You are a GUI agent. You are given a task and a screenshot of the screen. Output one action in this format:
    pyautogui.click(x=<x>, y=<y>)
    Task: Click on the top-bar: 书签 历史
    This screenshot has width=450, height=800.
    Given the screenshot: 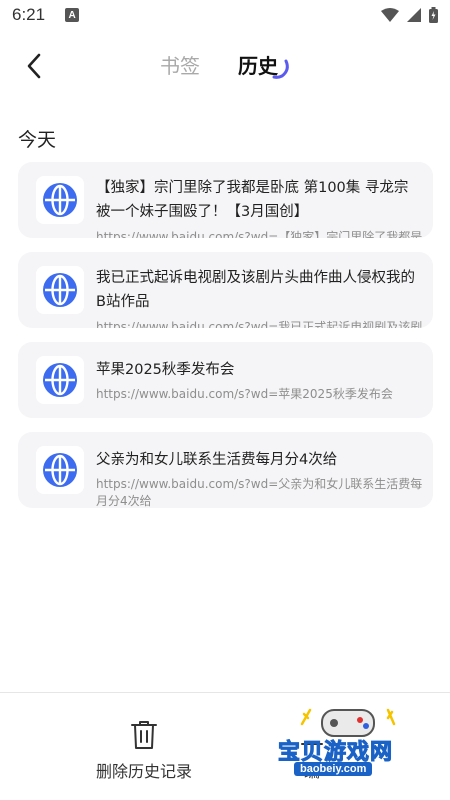 What is the action you would take?
    pyautogui.click(x=225, y=66)
    